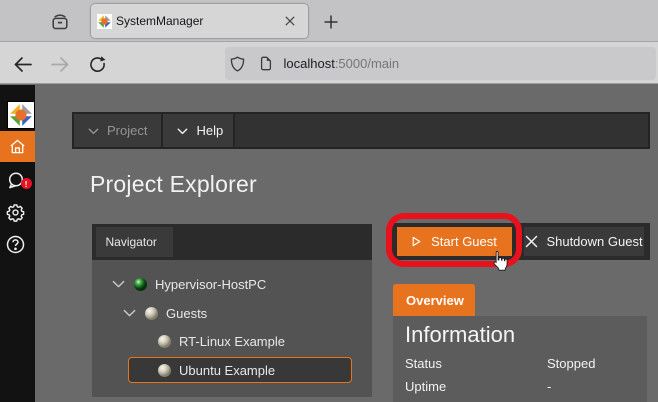 Image resolution: width=658 pixels, height=402 pixels. What do you see at coordinates (160, 21) in the screenshot?
I see `tab-title: SystemManager` at bounding box center [160, 21].